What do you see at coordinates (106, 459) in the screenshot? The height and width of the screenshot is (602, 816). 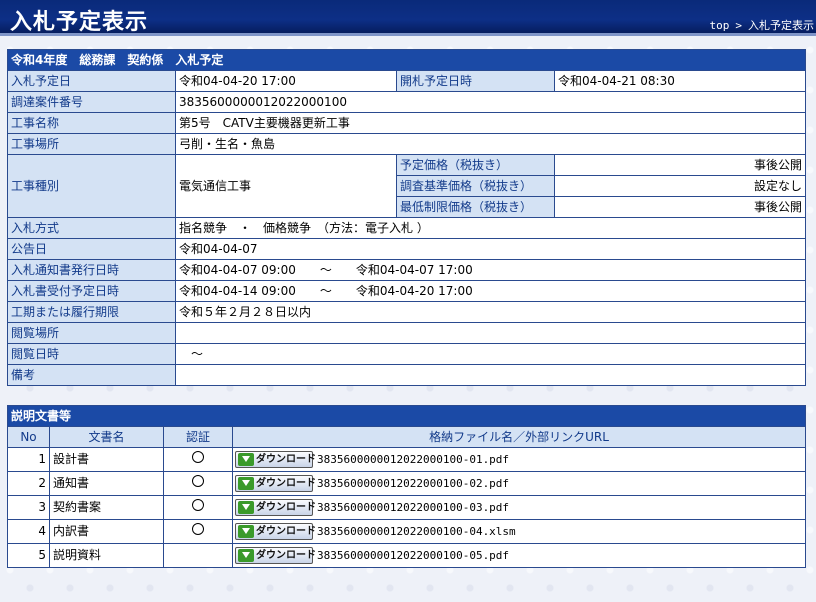 I see `doc-name: 設計書` at bounding box center [106, 459].